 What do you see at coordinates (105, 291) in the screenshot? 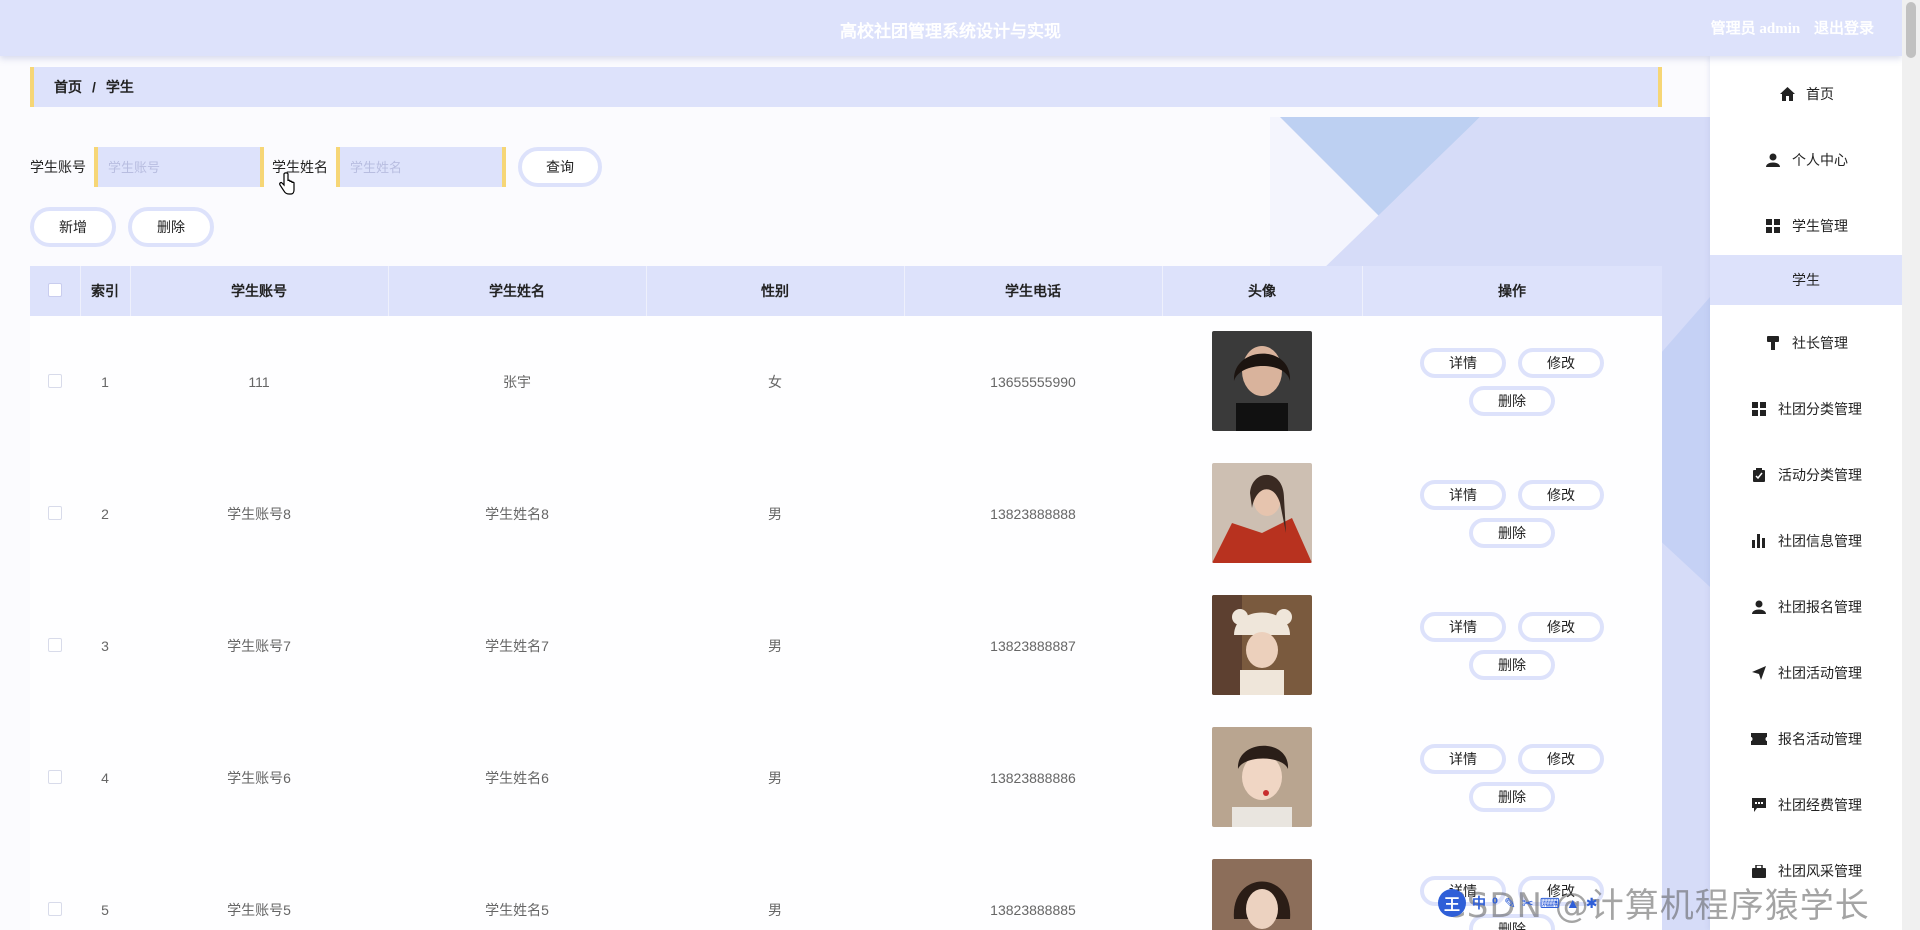
I see `column-header-index: 索引` at bounding box center [105, 291].